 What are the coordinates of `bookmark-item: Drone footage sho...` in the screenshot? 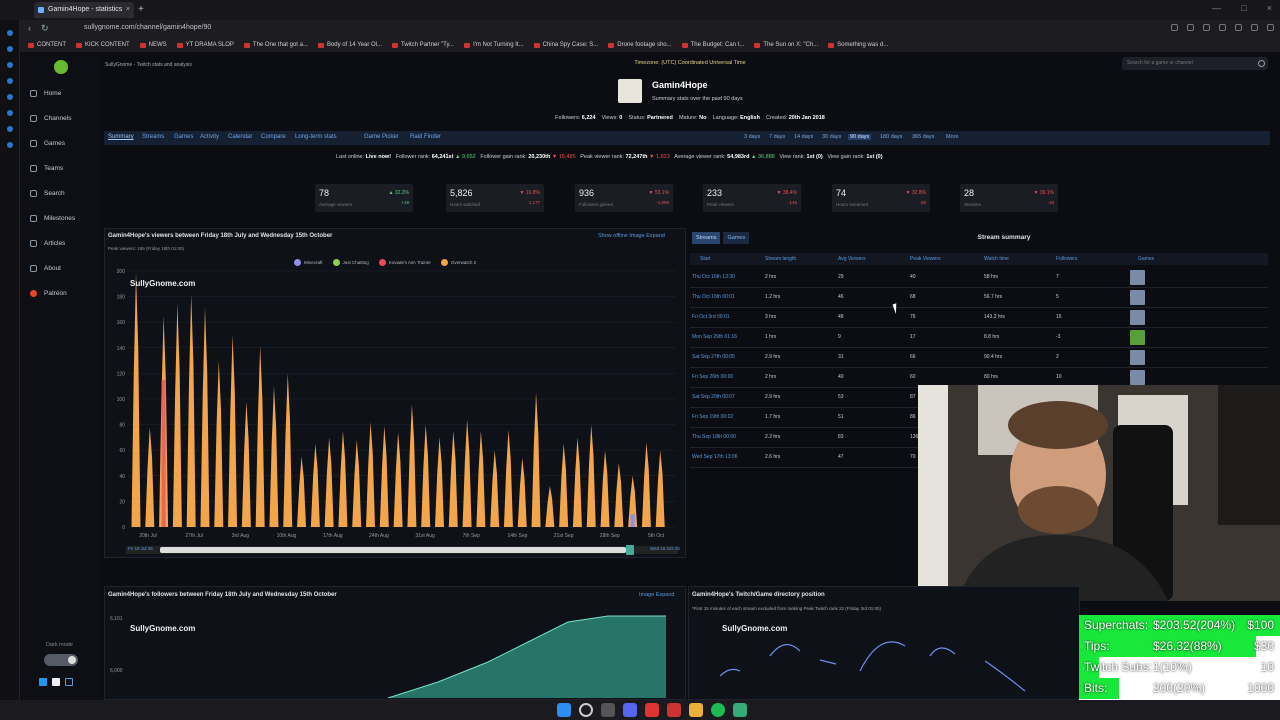 It's located at (640, 45).